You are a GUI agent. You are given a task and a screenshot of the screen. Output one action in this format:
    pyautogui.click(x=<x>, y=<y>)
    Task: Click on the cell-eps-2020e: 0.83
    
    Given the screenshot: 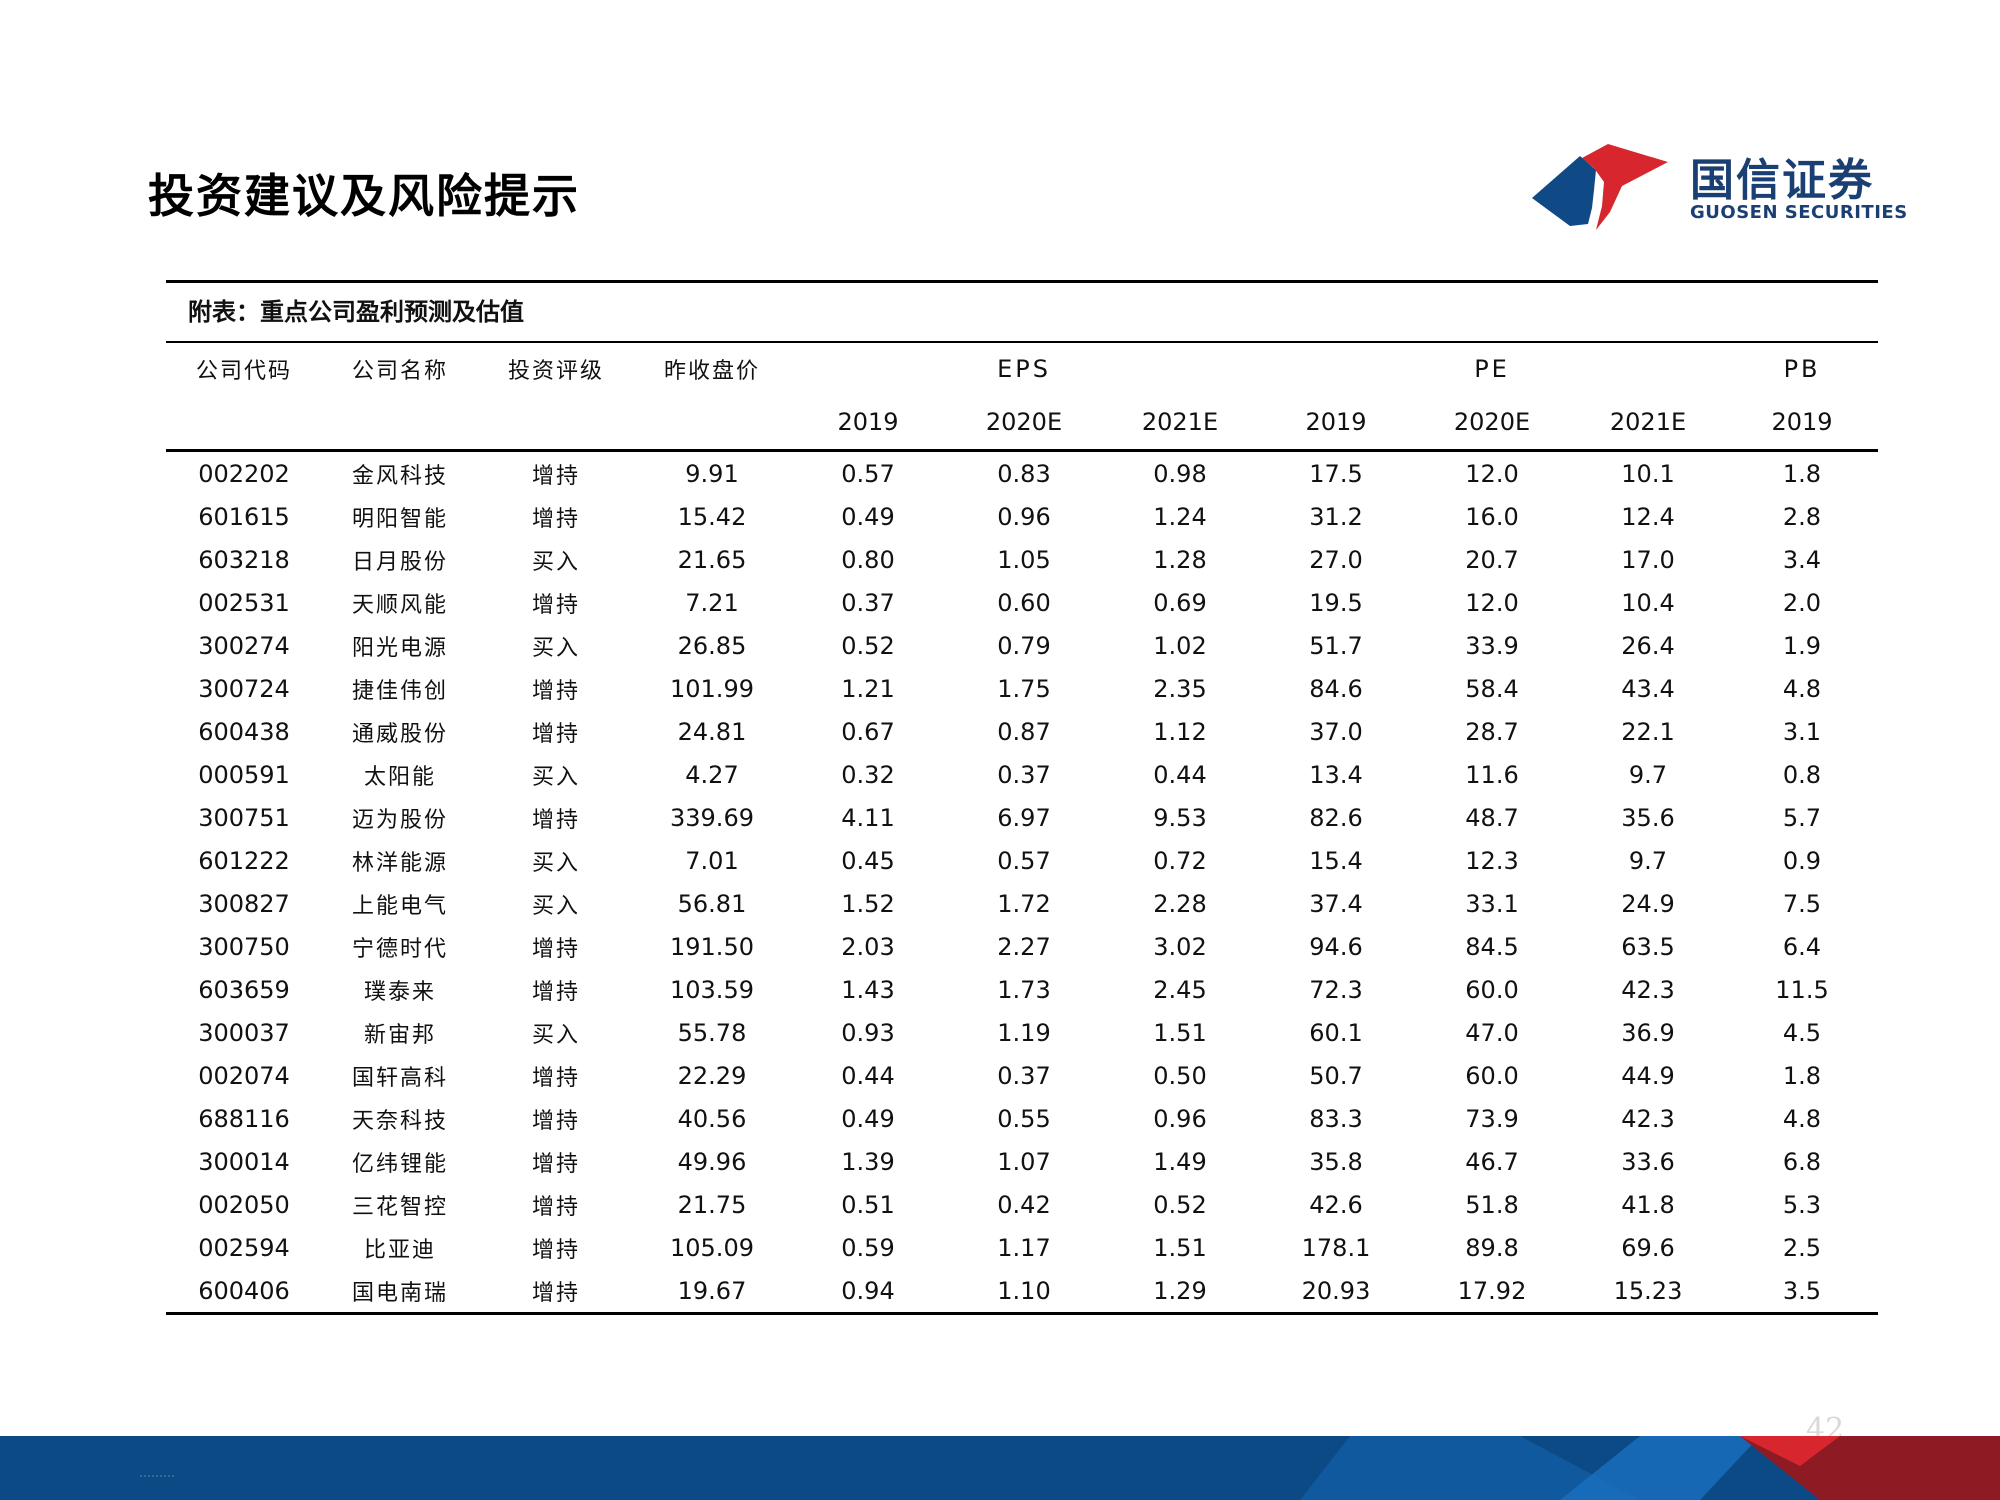 What is the action you would take?
    pyautogui.click(x=1024, y=473)
    